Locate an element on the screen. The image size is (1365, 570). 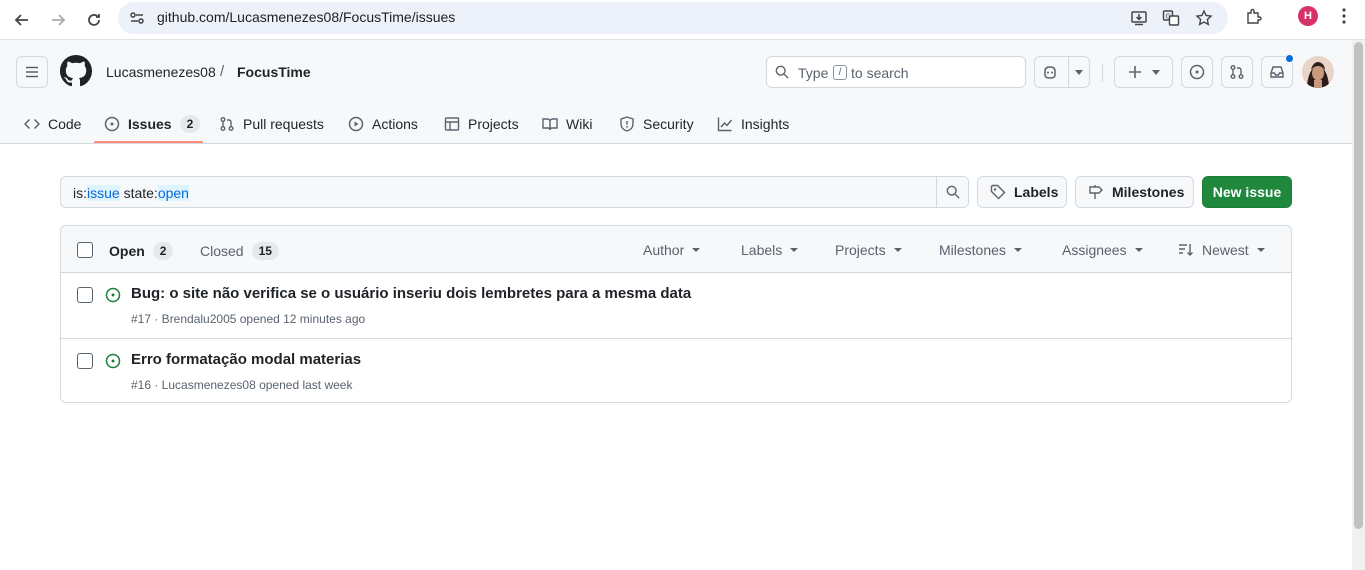
assignees-filter: Assignees is located at coordinates (1102, 250).